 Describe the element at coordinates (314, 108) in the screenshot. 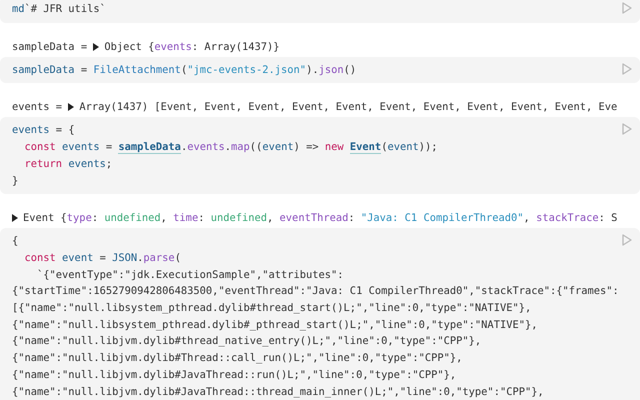

I see `cell-output: events = Array(1437) [Event, Event, Event, Event, Event, Event, Event, Event, Event, Event, Eve` at that location.